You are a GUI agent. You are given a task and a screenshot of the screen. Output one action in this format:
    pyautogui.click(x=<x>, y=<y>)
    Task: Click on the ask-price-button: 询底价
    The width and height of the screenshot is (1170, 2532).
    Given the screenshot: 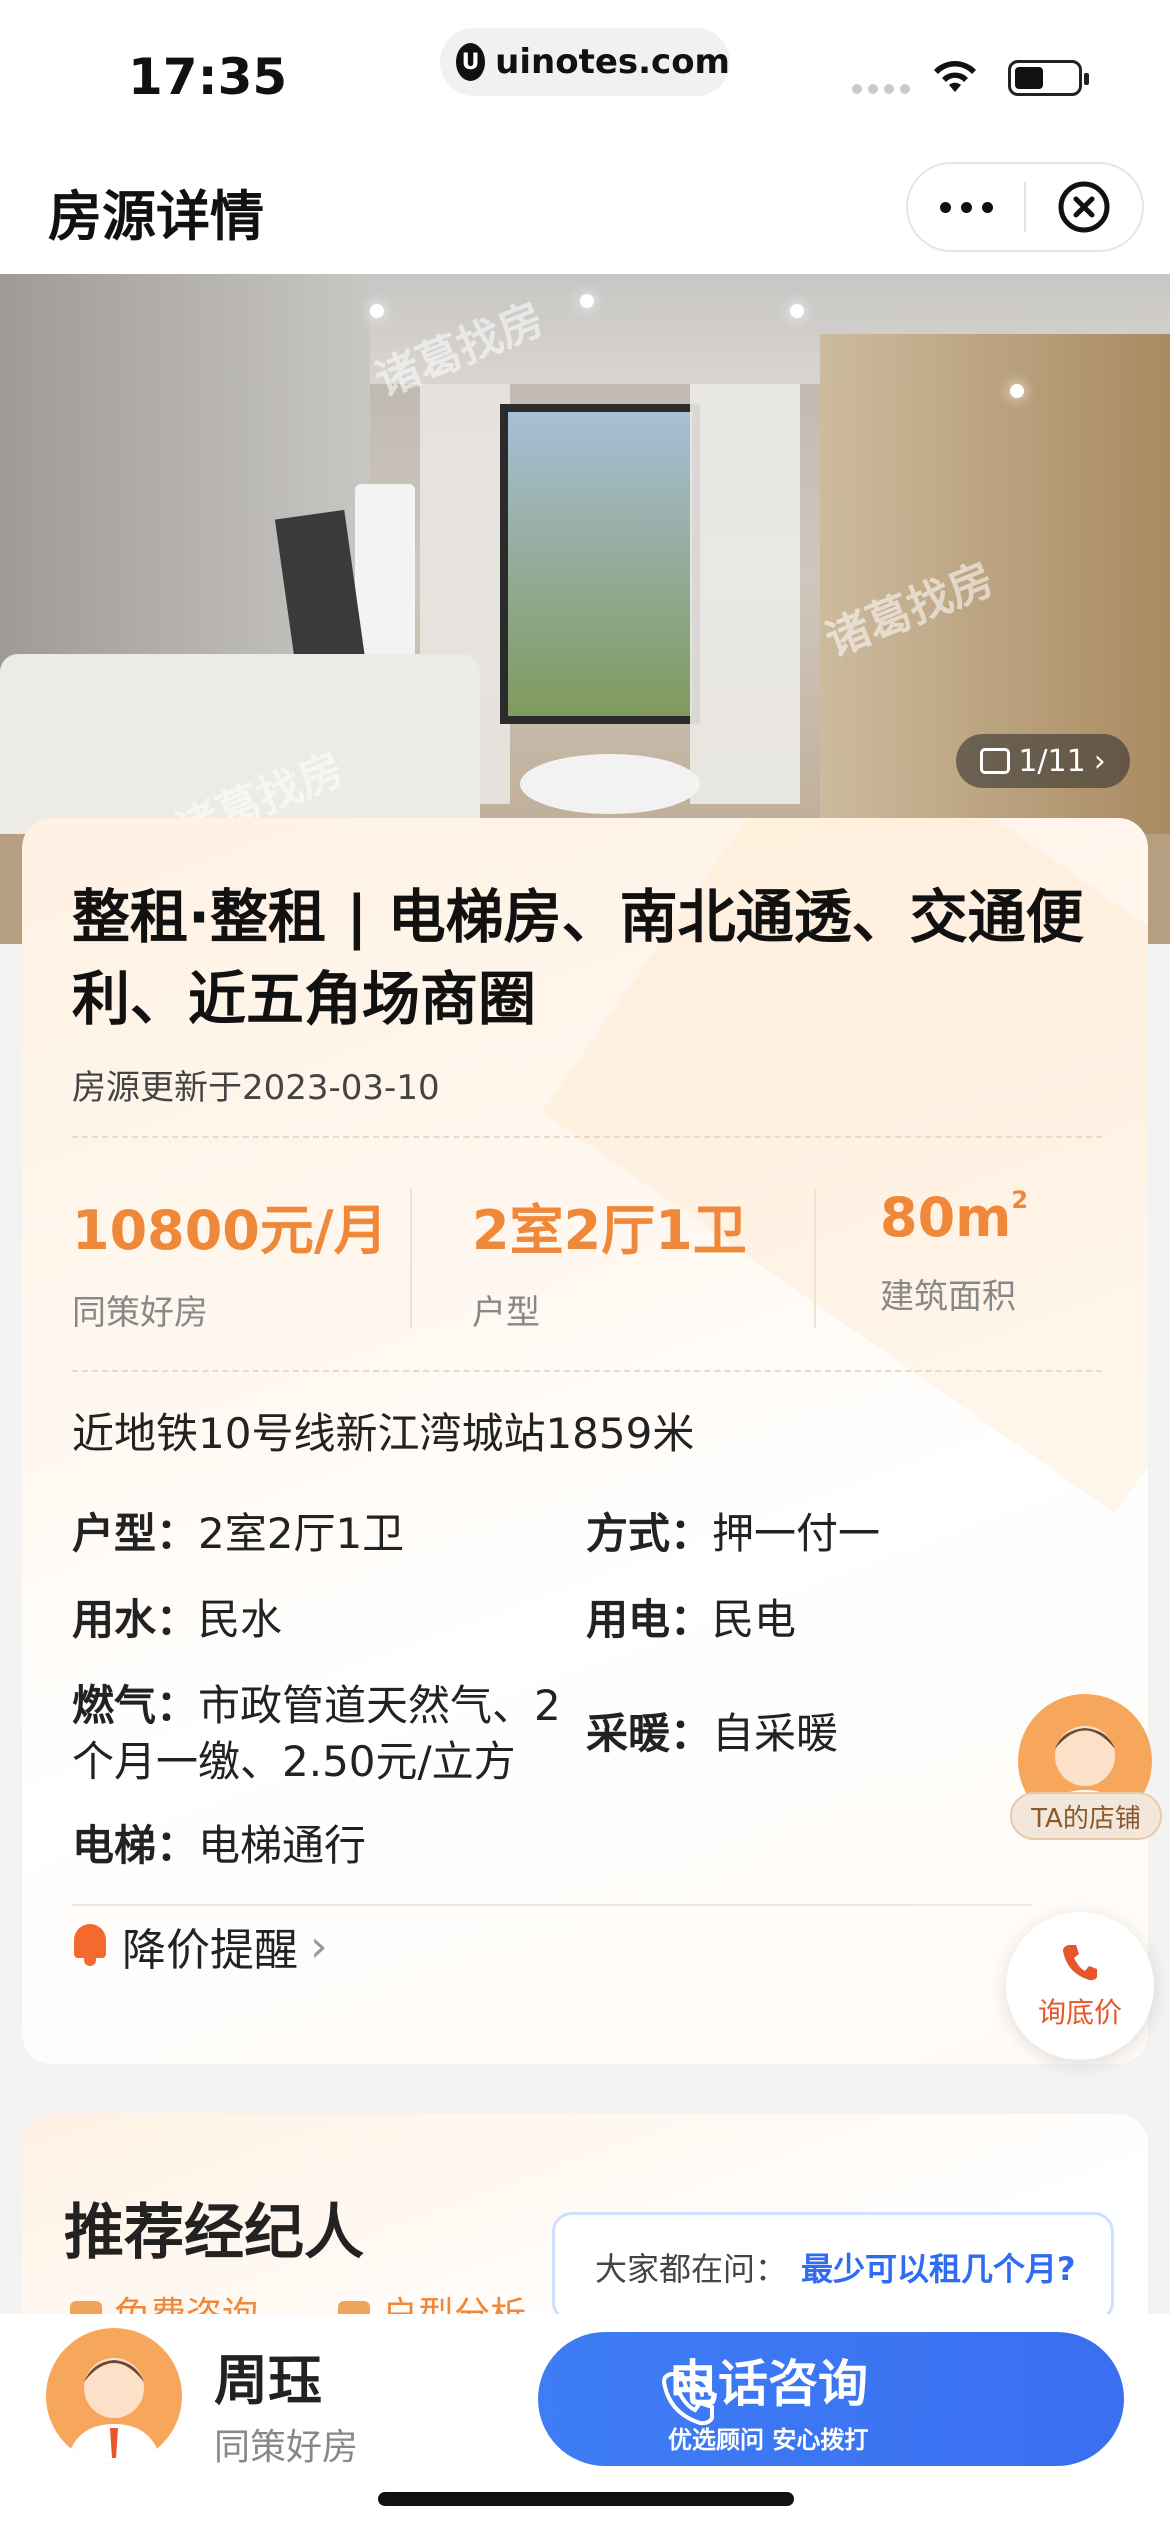 What is the action you would take?
    pyautogui.click(x=1080, y=1986)
    